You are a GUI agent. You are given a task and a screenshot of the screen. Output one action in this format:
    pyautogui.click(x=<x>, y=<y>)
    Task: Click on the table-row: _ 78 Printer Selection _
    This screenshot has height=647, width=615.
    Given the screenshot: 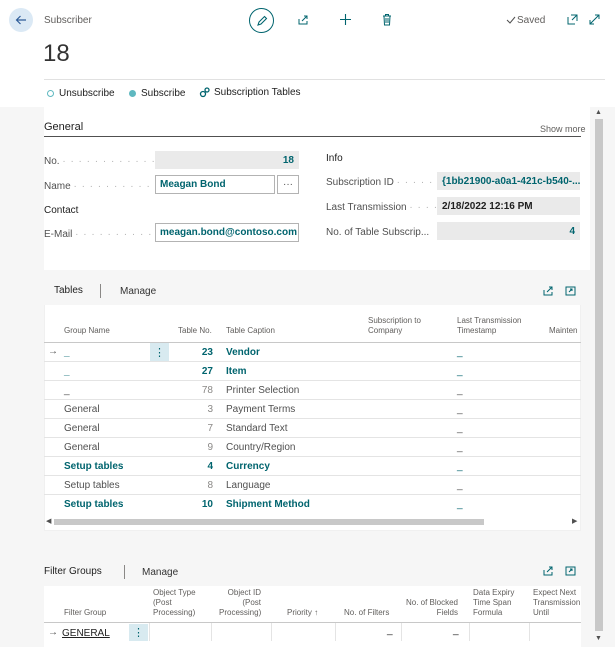 What is the action you would take?
    pyautogui.click(x=312, y=390)
    